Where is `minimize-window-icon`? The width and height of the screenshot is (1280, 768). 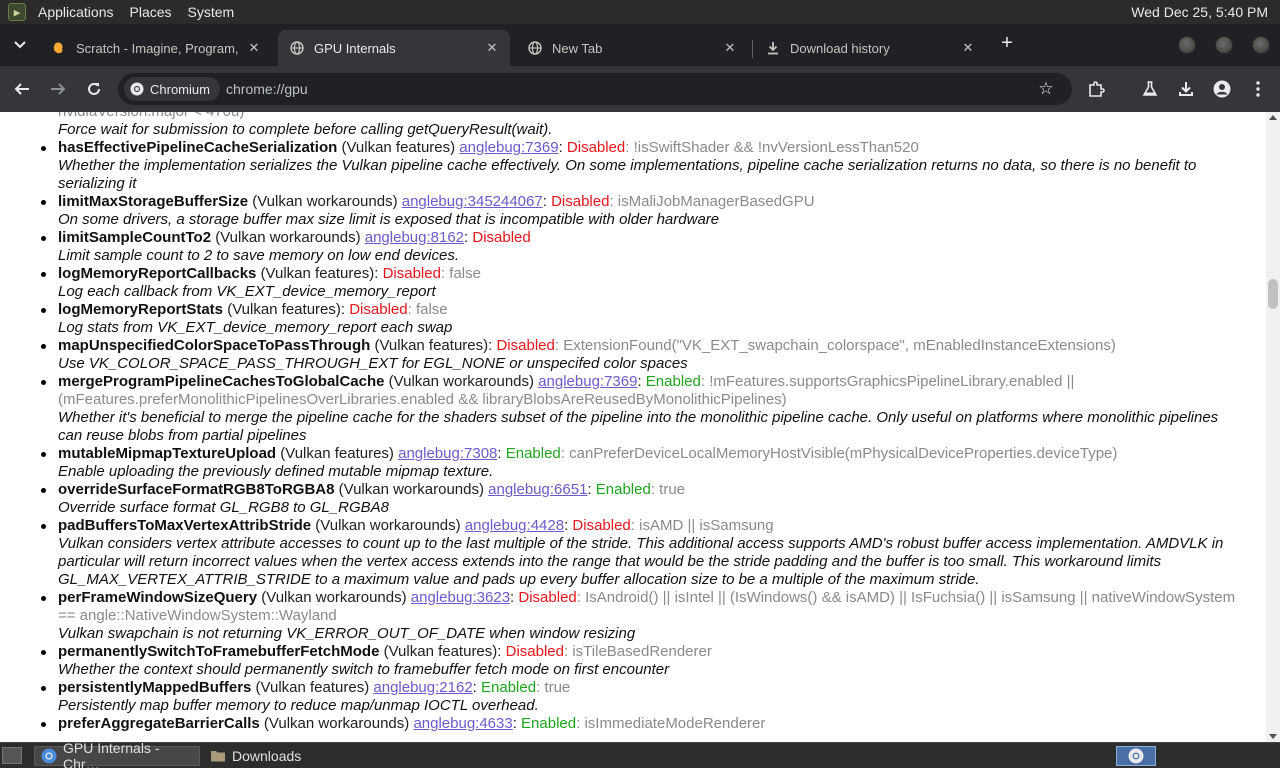 minimize-window-icon is located at coordinates (1187, 45).